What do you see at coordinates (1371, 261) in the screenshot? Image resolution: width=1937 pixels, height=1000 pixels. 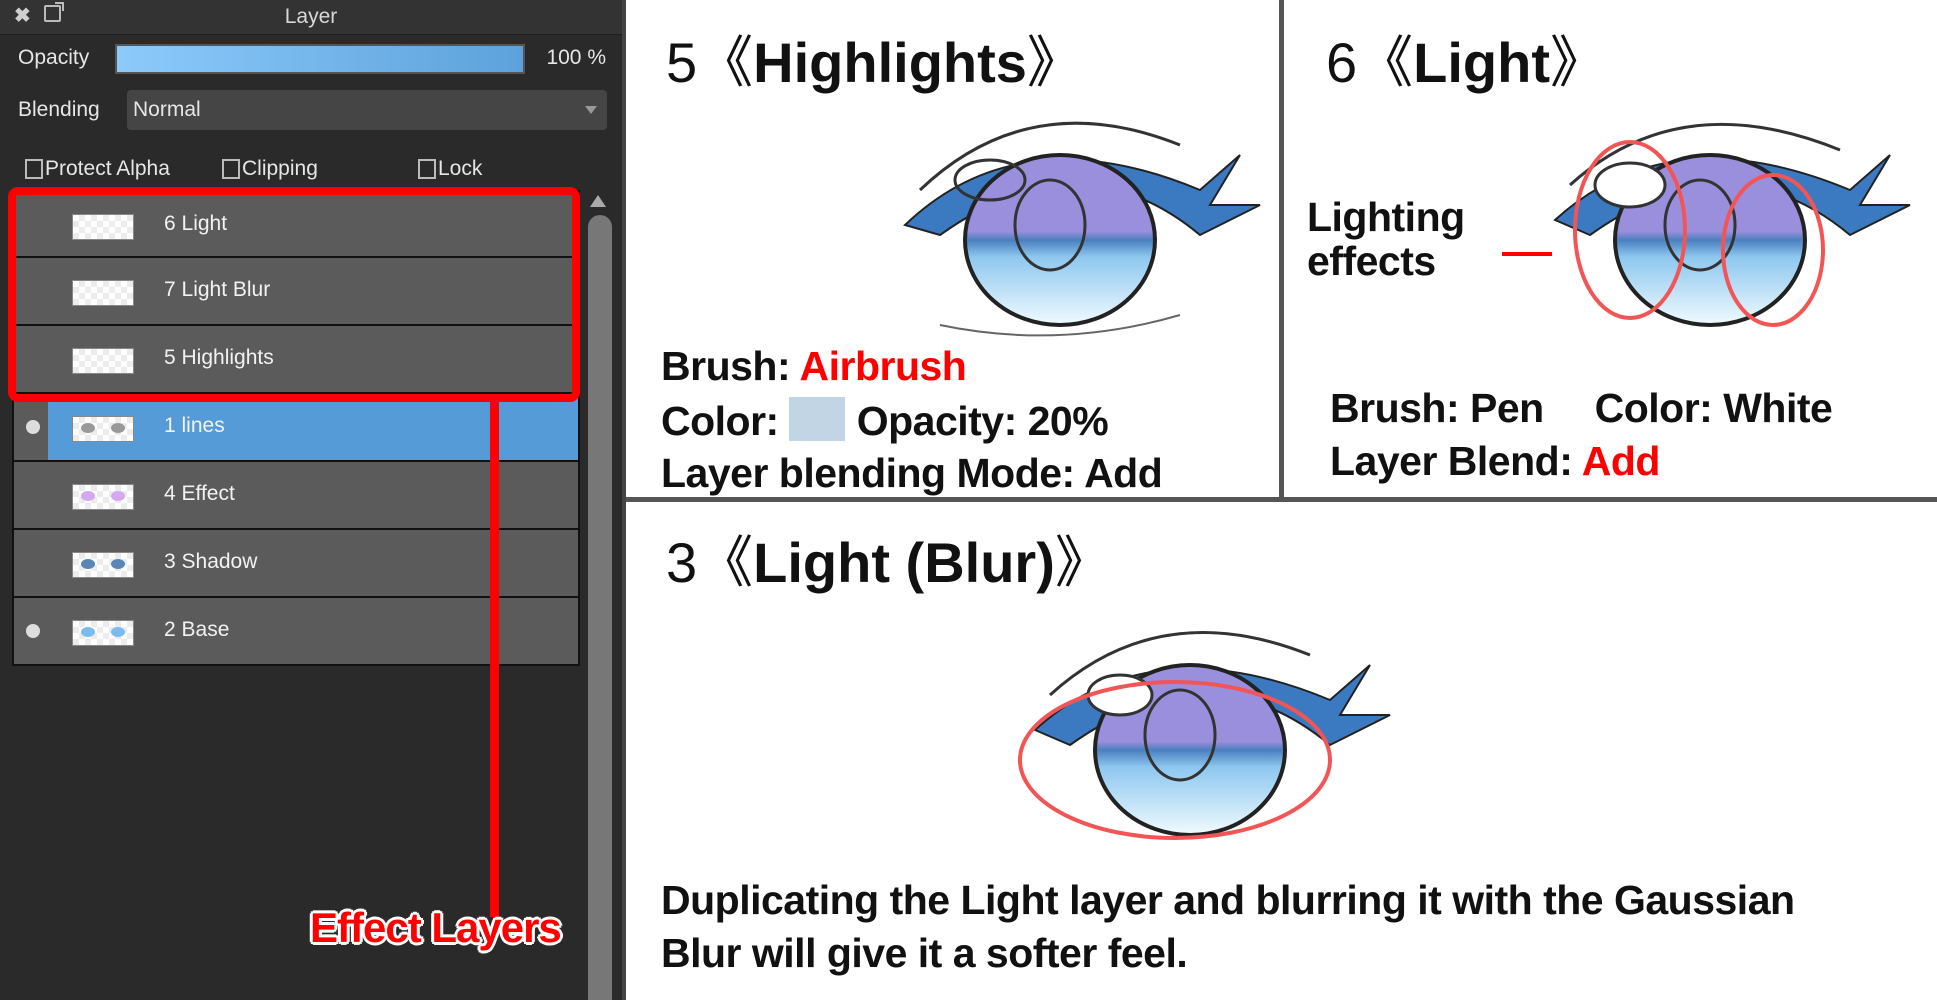 I see `callout-line: effects` at bounding box center [1371, 261].